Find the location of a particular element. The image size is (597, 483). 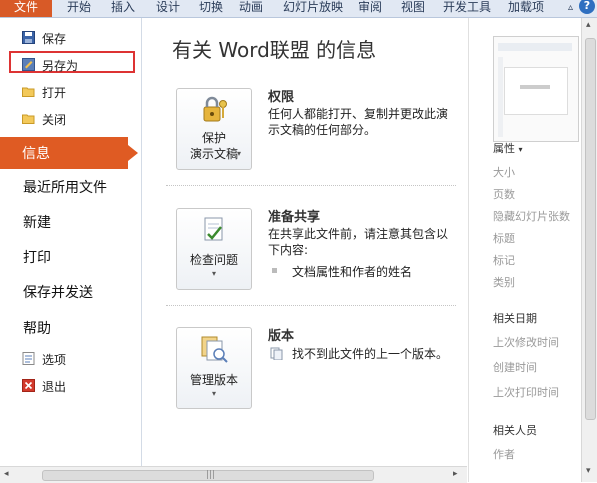

sidebar-item-label: 信息 is located at coordinates (36, 154).